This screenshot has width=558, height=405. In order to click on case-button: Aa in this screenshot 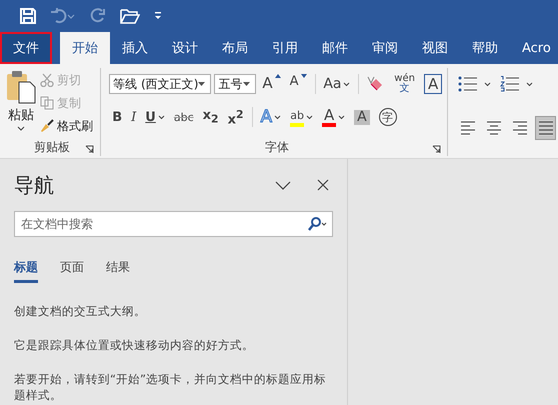, I will do `click(337, 84)`.